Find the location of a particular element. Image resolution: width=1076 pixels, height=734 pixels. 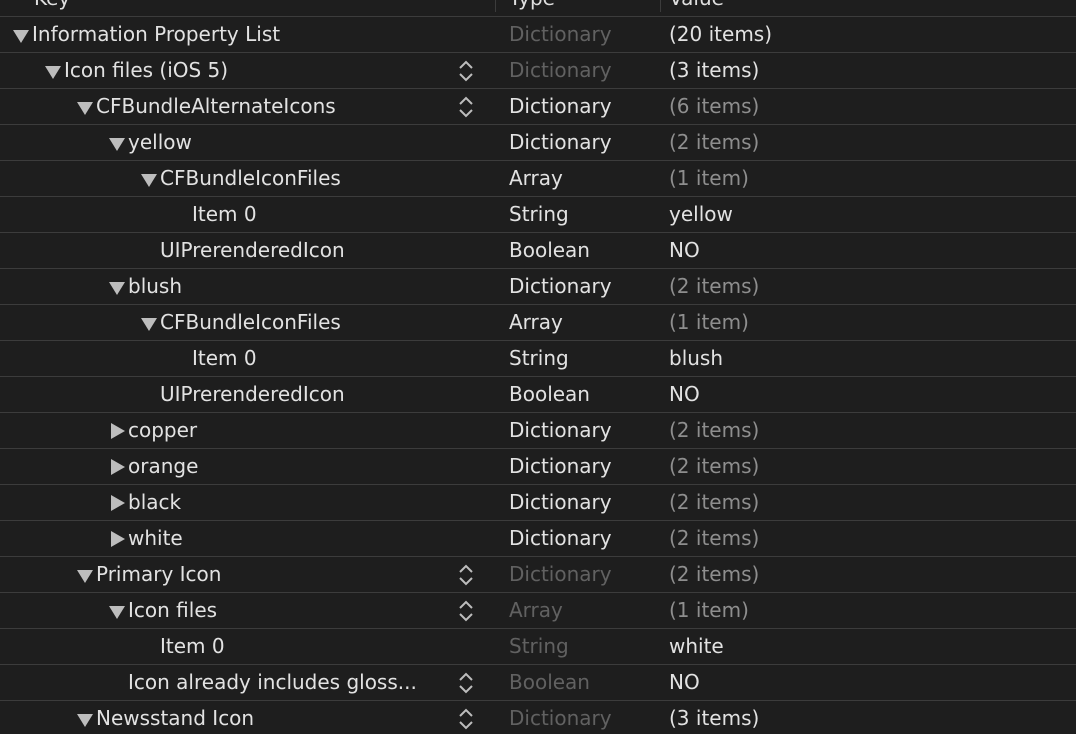

row-value: (6 items) is located at coordinates (714, 106).